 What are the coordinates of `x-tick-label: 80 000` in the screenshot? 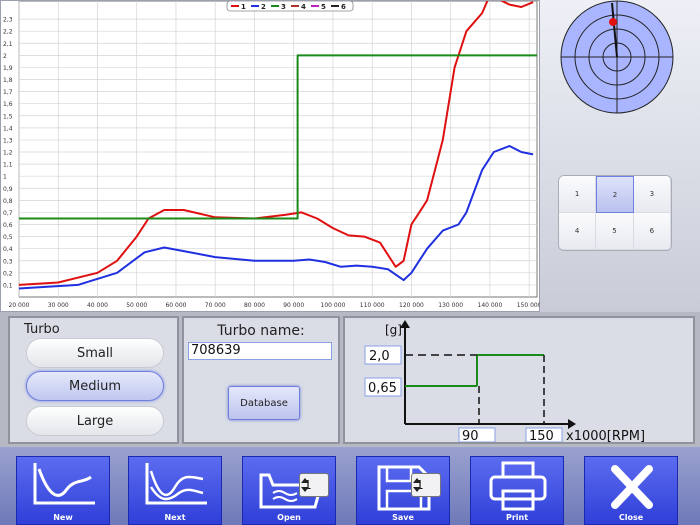 It's located at (254, 305).